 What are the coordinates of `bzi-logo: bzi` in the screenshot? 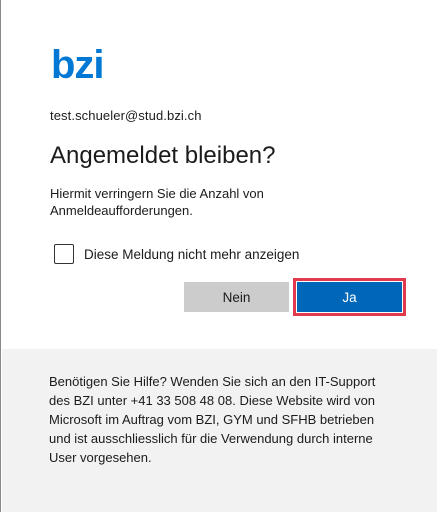 It's located at (91, 65).